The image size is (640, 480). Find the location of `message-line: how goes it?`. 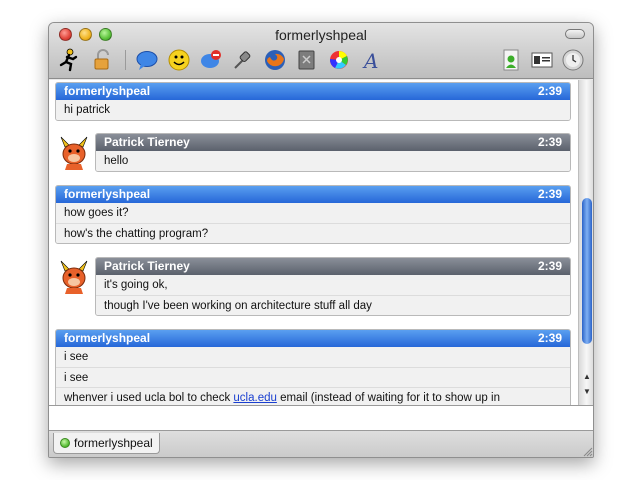

message-line: how goes it? is located at coordinates (313, 213).